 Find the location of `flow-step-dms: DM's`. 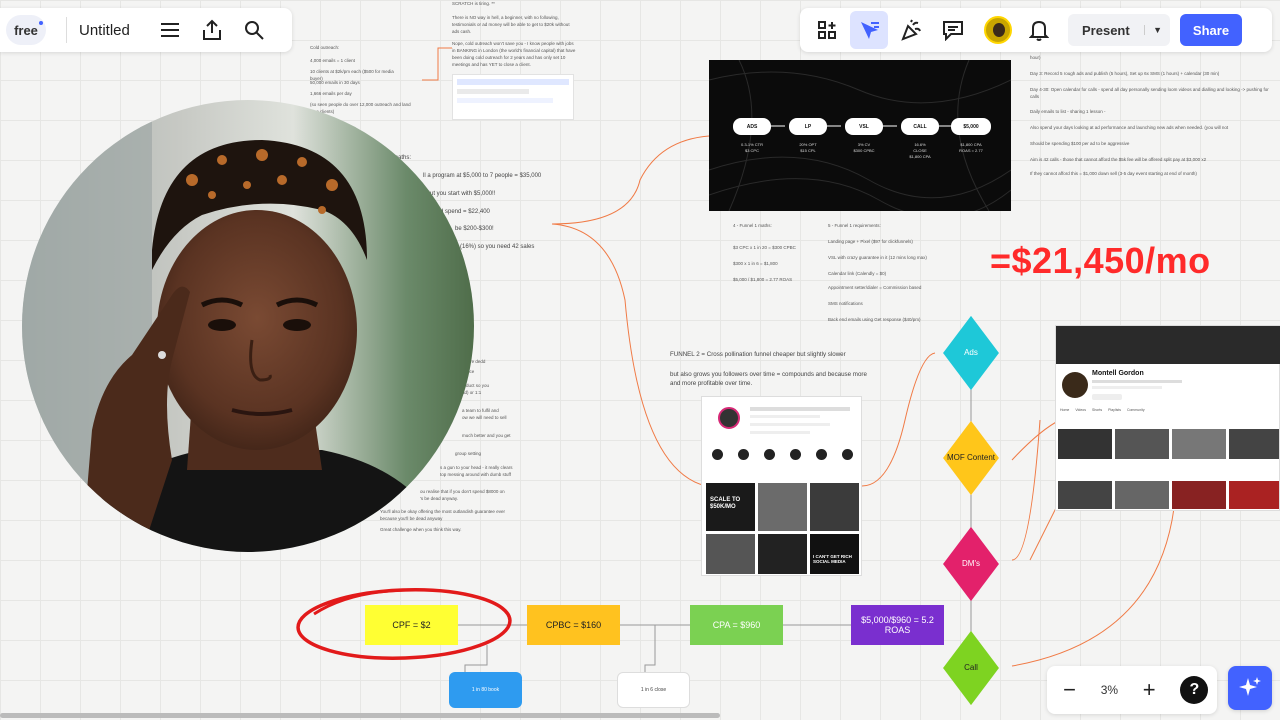

flow-step-dms: DM's is located at coordinates (971, 564).